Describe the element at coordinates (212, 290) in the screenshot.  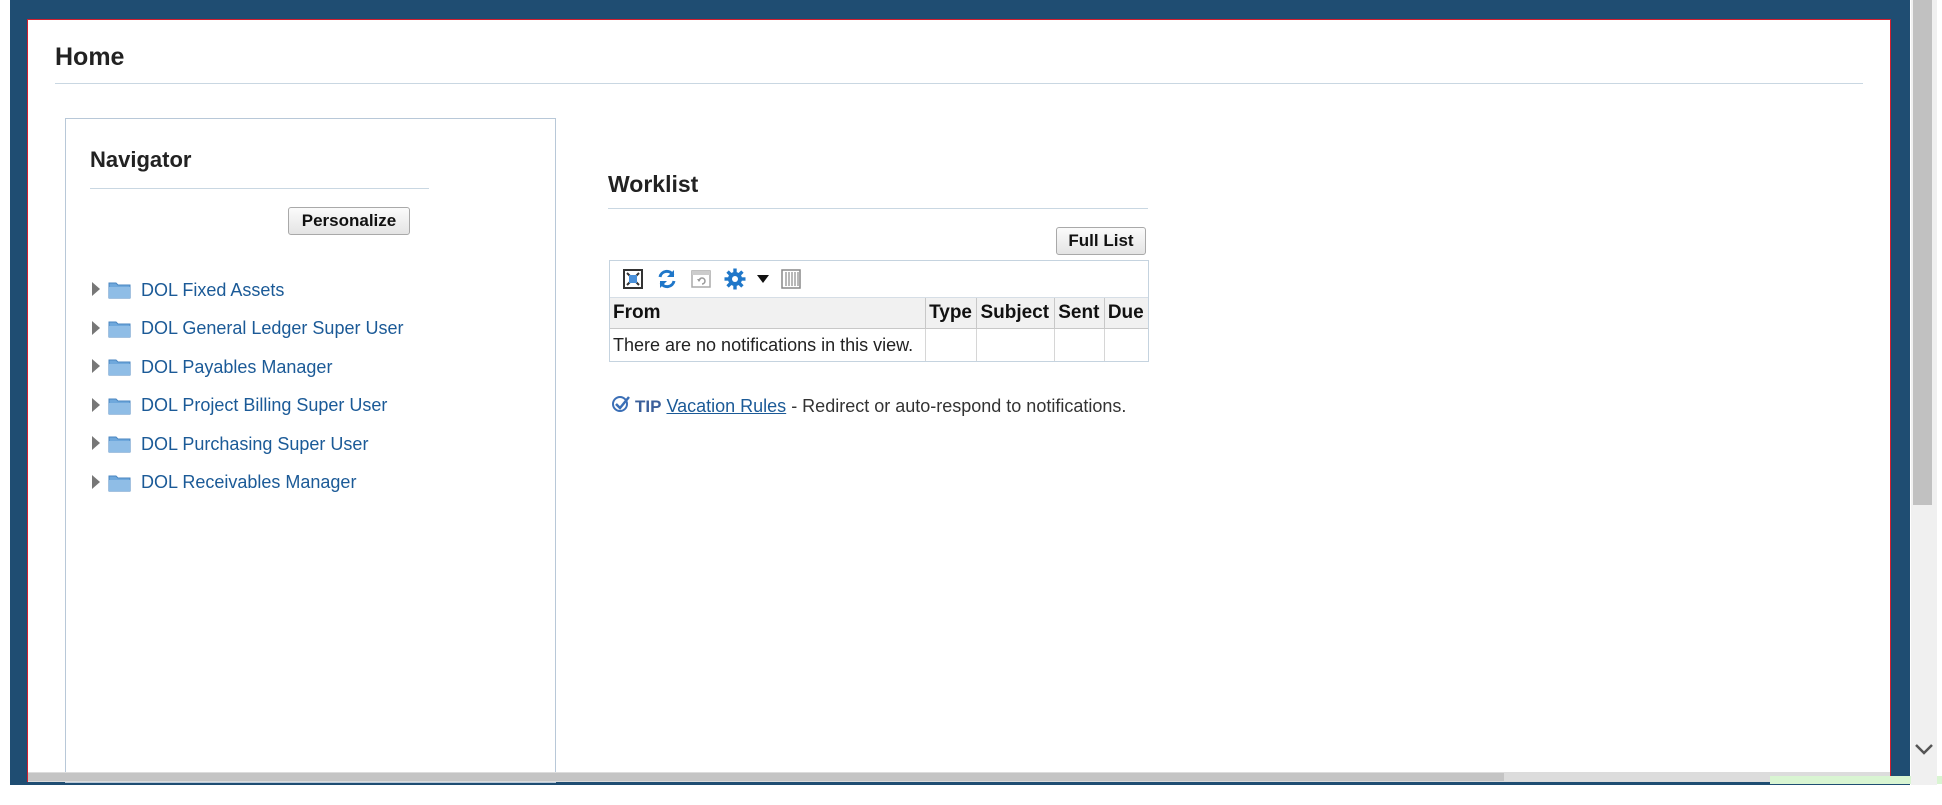
I see `navigator-item-link: DOL Fixed Assets` at that location.